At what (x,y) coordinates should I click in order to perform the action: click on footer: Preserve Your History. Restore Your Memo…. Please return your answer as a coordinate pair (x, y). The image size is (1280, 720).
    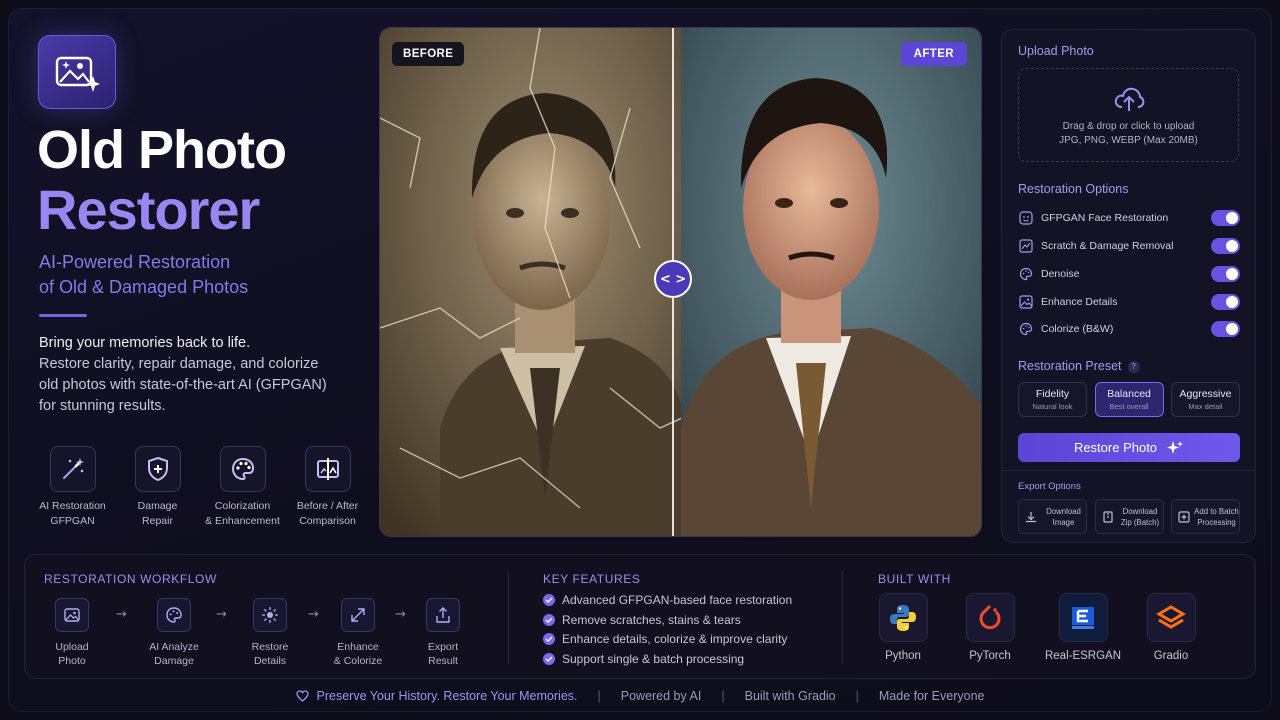
    Looking at the image, I should click on (640, 696).